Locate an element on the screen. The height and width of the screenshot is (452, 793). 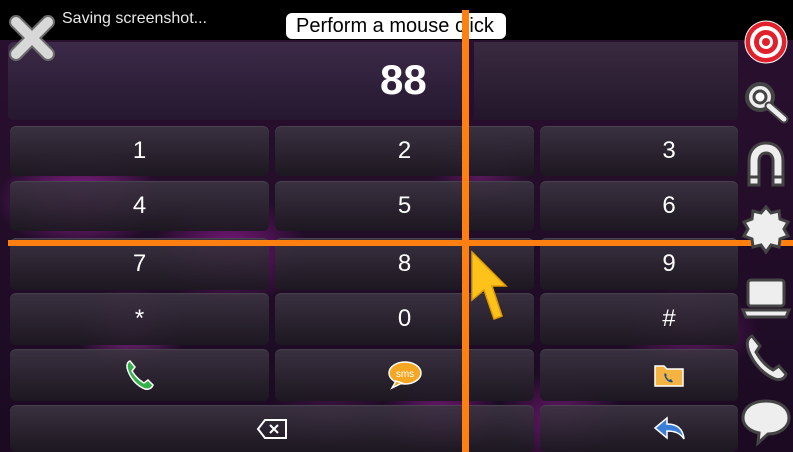
key-6-label: 6 is located at coordinates (669, 205).